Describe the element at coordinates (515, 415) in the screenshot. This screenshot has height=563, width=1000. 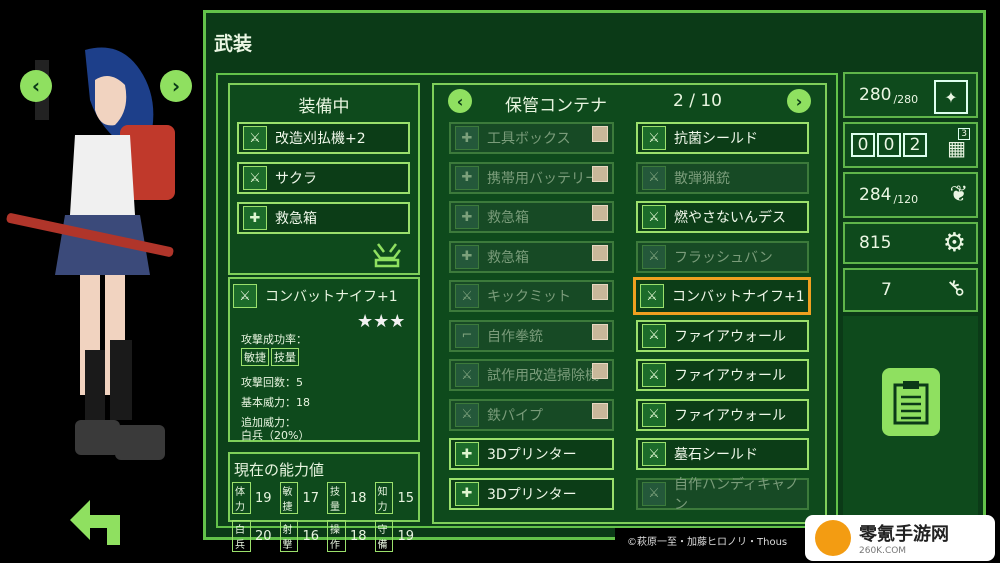
I see `item-label: 鉄パイプ` at that location.